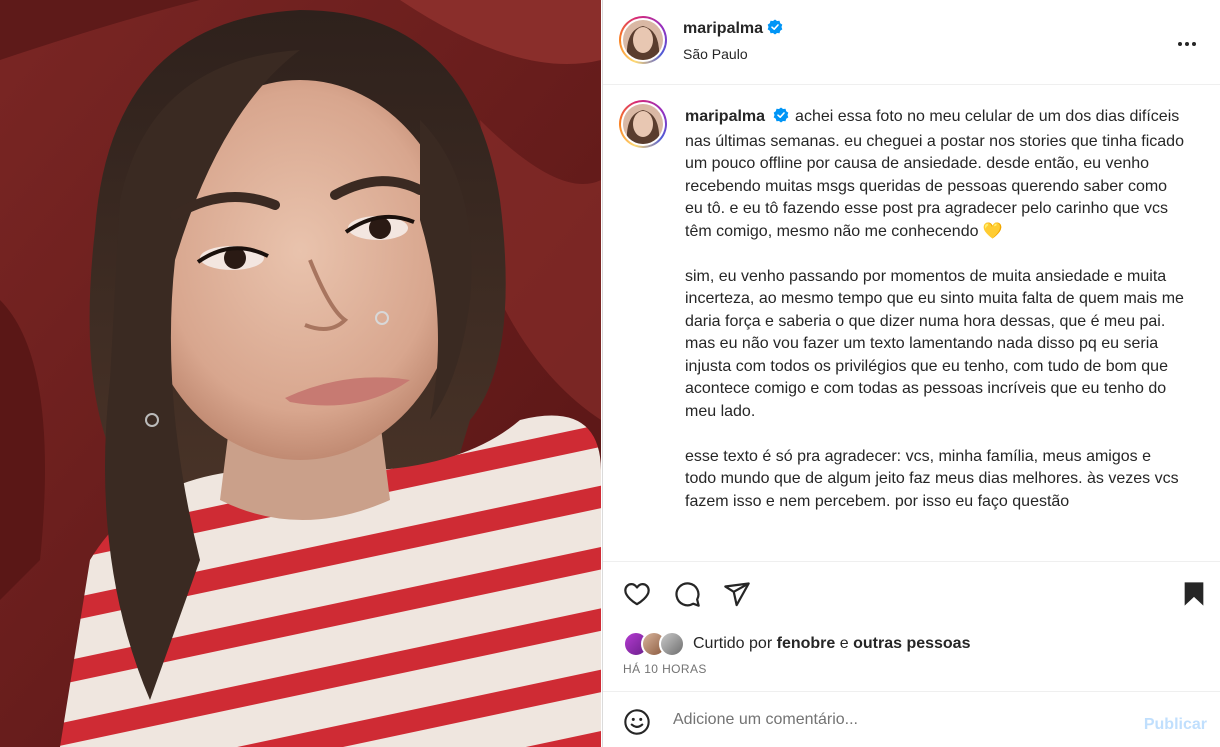  What do you see at coordinates (715, 54) in the screenshot?
I see `post-location: São Paulo` at bounding box center [715, 54].